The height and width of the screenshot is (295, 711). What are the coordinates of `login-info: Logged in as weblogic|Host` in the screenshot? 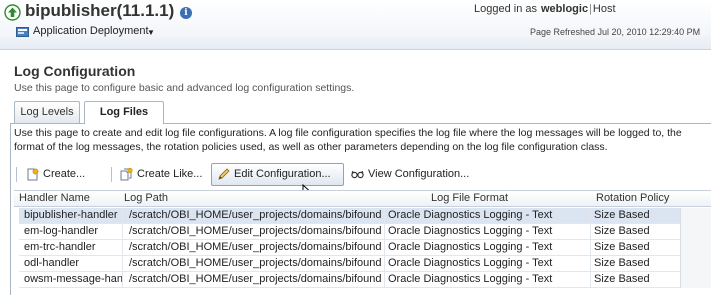 It's located at (545, 9).